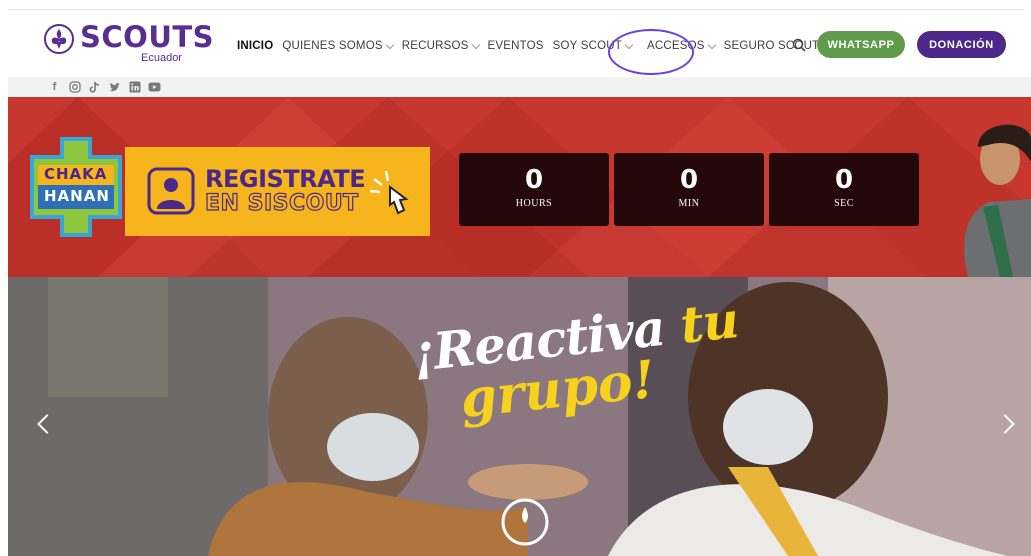 The height and width of the screenshot is (556, 1031). I want to click on countdown-hours: 0 HOURS, so click(534, 189).